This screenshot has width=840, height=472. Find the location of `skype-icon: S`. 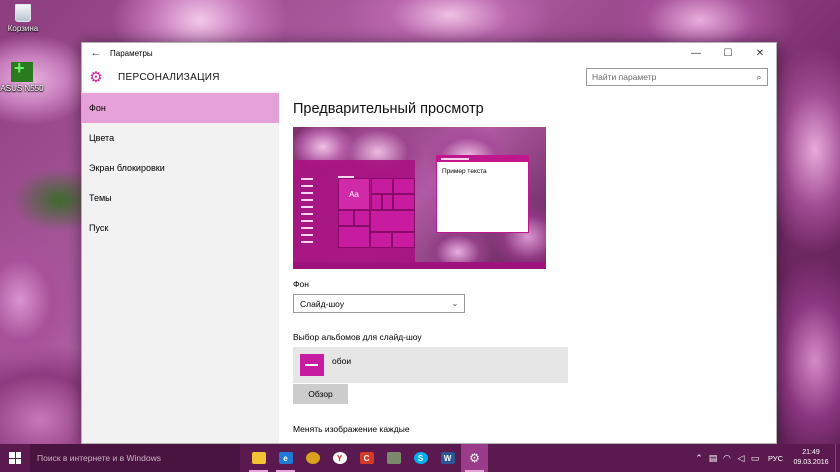

skype-icon: S is located at coordinates (420, 458).